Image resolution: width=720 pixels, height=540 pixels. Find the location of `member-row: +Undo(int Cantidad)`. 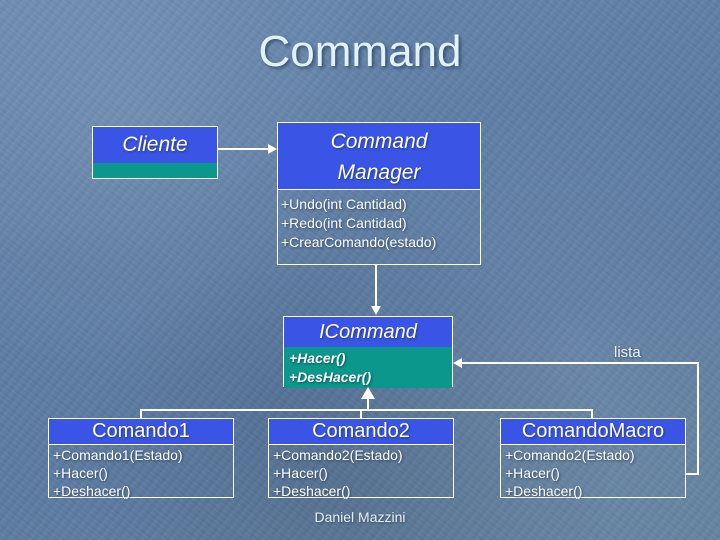

member-row: +Undo(int Cantidad) is located at coordinates (344, 204).